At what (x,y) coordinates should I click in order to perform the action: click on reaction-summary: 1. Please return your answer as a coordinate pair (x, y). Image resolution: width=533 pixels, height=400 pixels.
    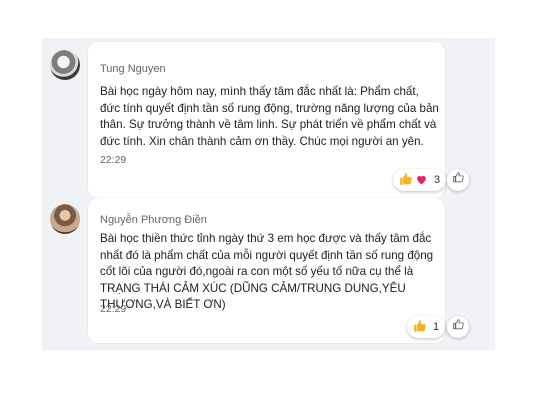
    Looking at the image, I should click on (426, 327).